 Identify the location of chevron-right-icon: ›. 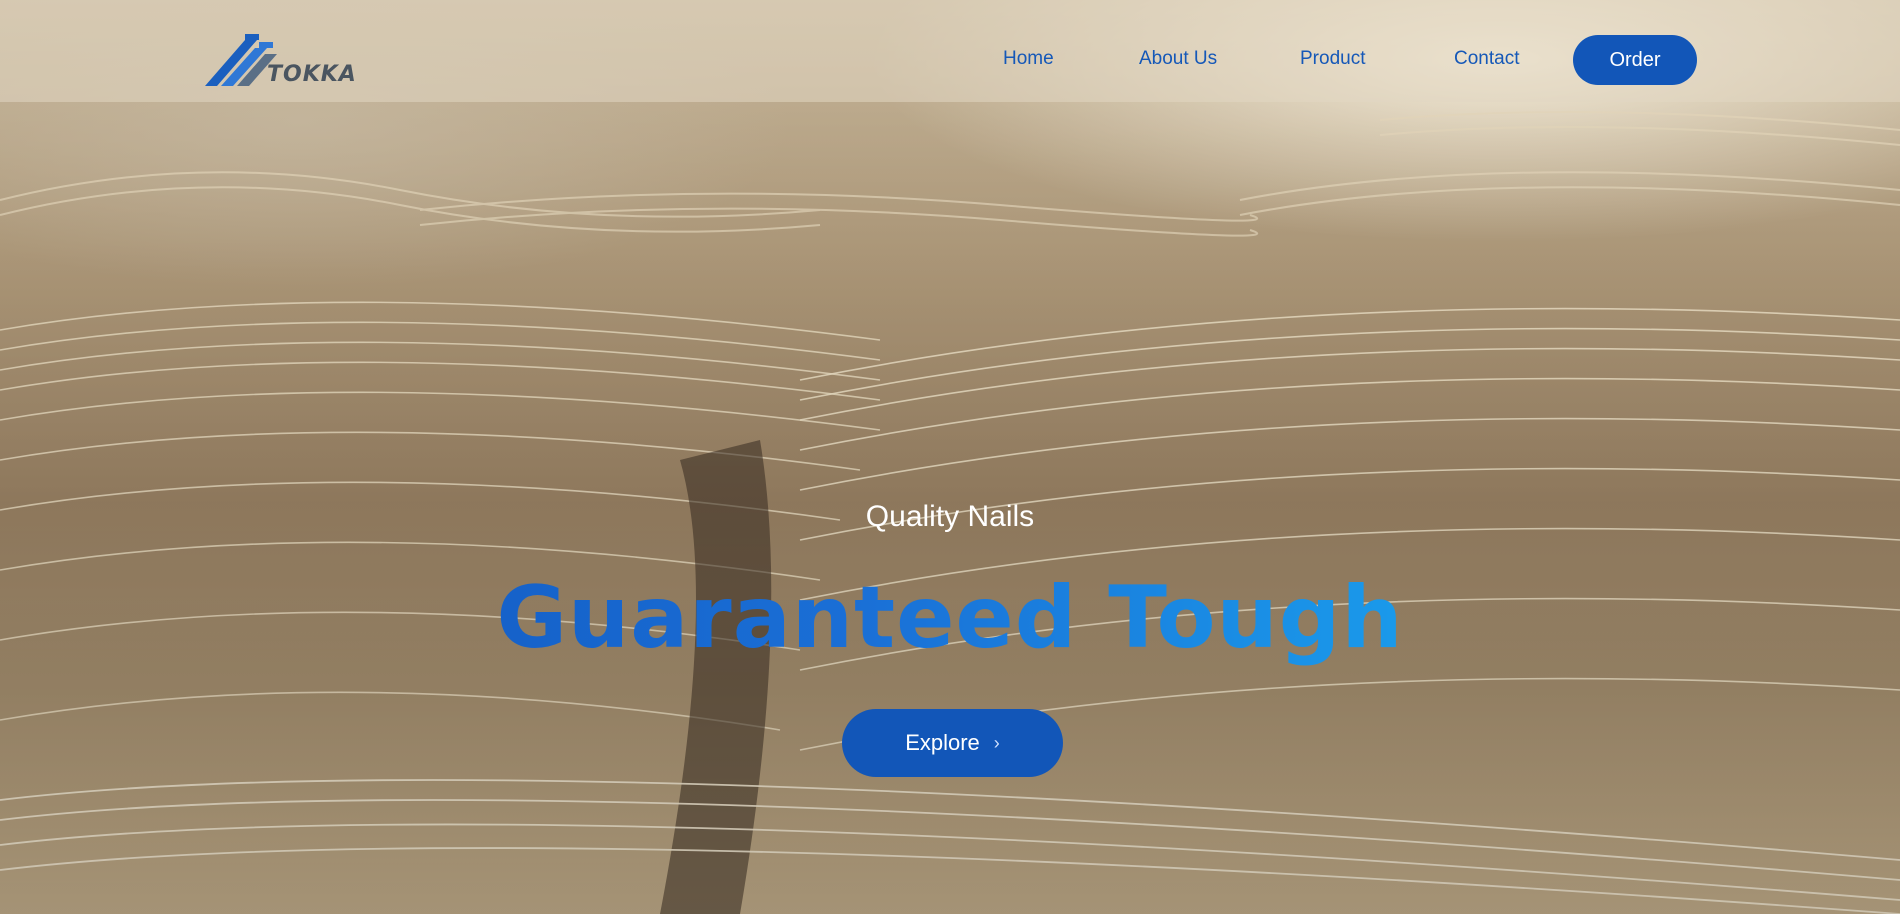
(996, 742).